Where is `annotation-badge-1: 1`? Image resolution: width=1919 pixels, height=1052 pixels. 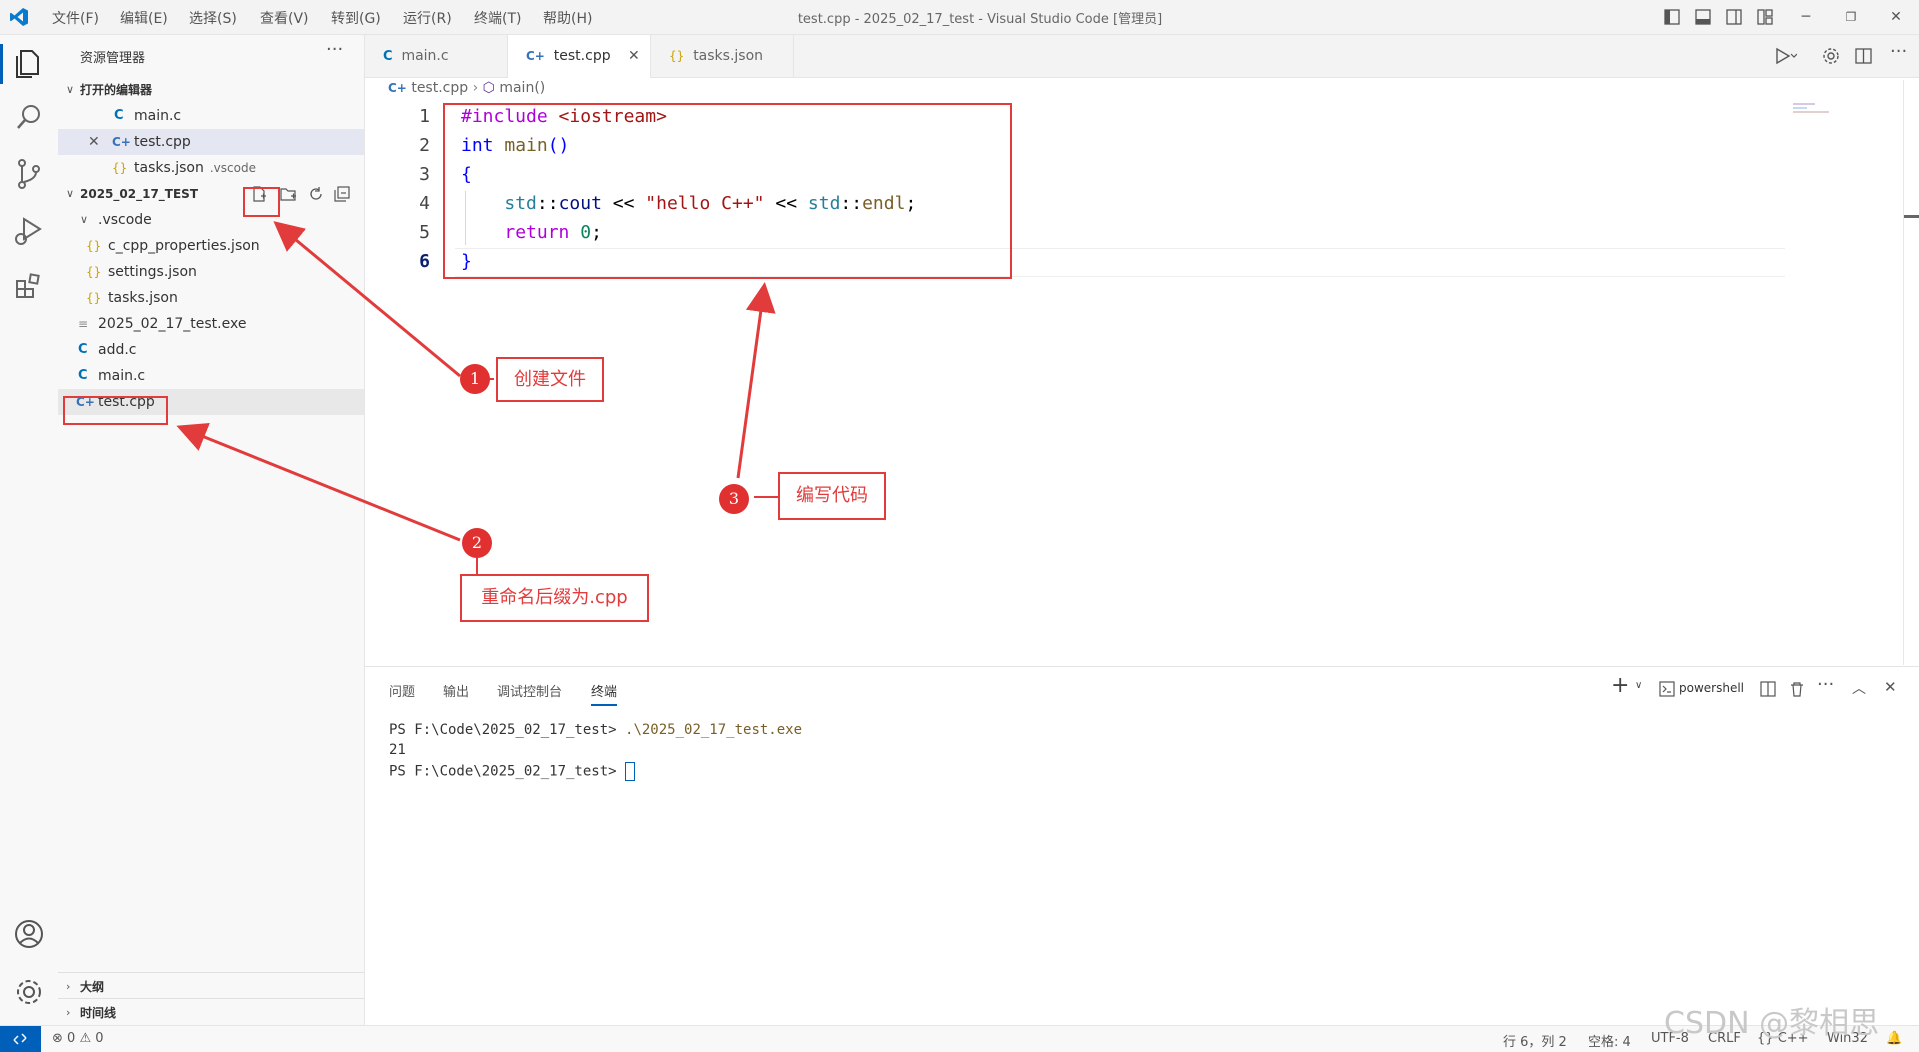
annotation-badge-1: 1 is located at coordinates (475, 379).